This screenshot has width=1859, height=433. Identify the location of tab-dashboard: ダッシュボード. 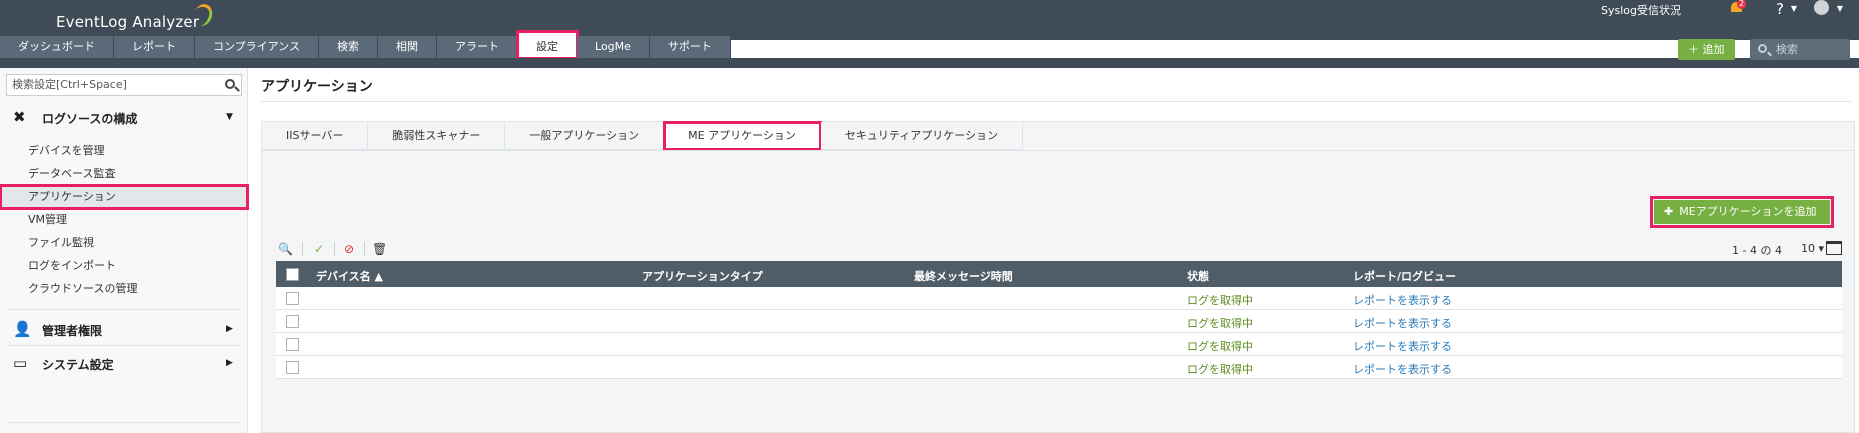
(57, 47).